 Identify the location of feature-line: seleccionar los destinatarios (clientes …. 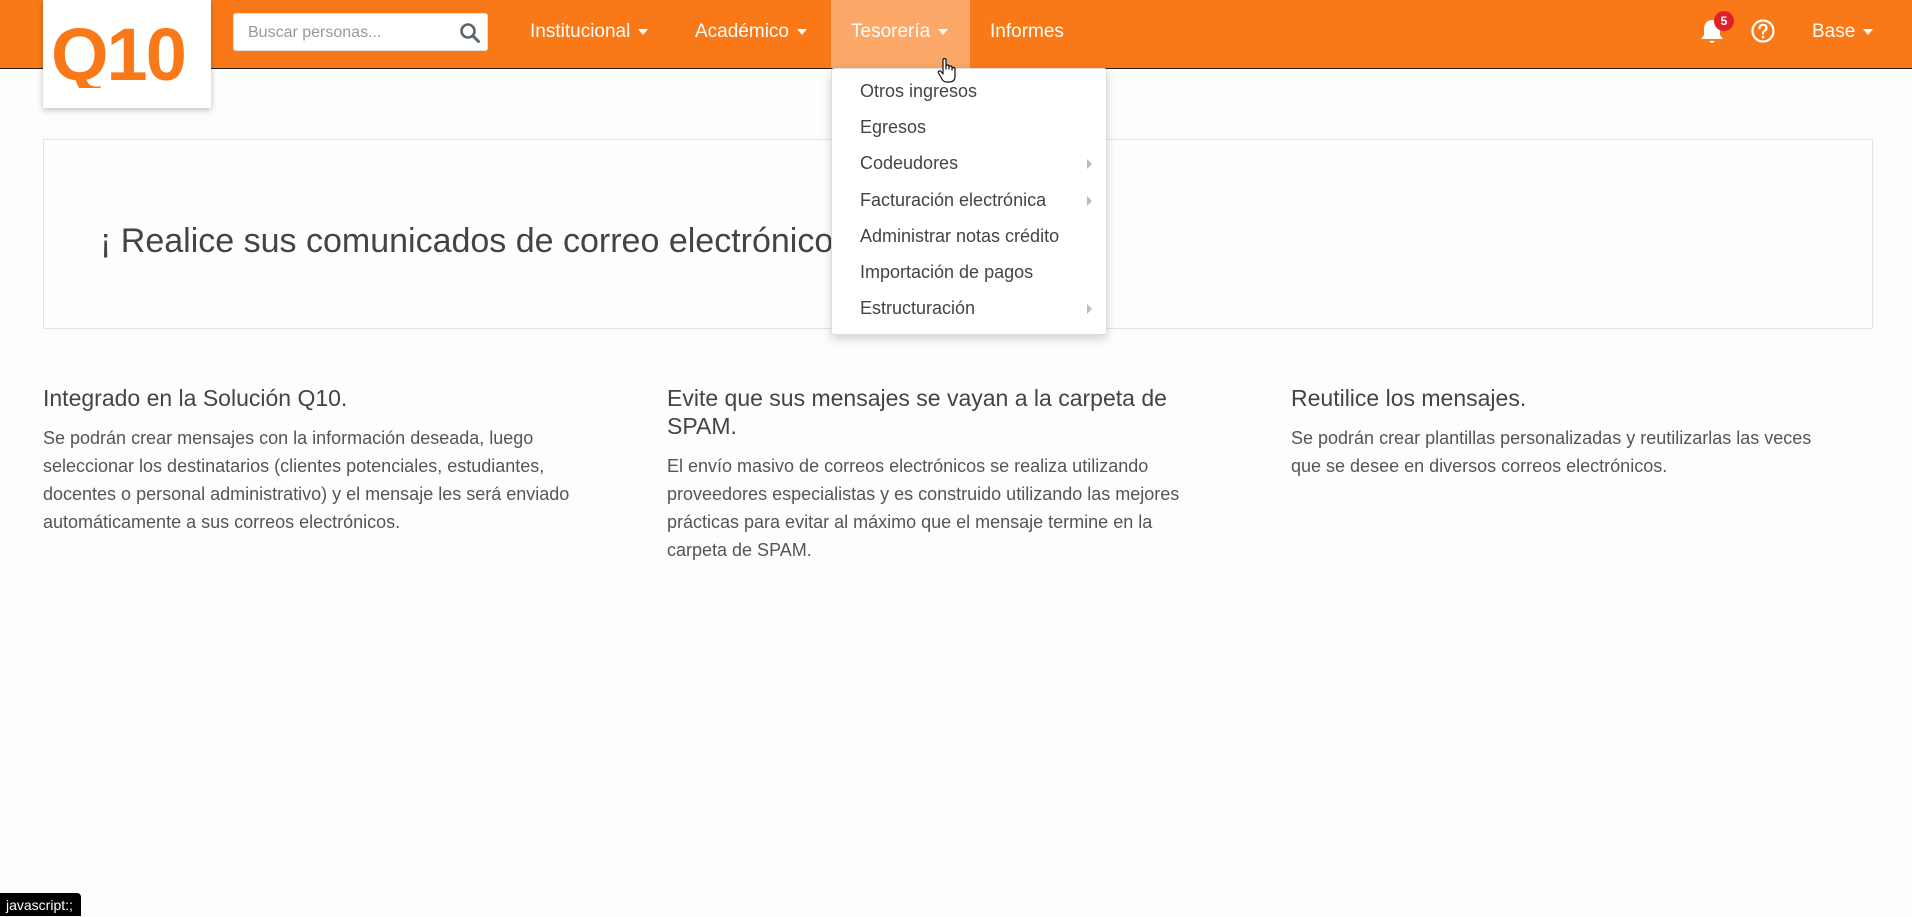
(294, 466).